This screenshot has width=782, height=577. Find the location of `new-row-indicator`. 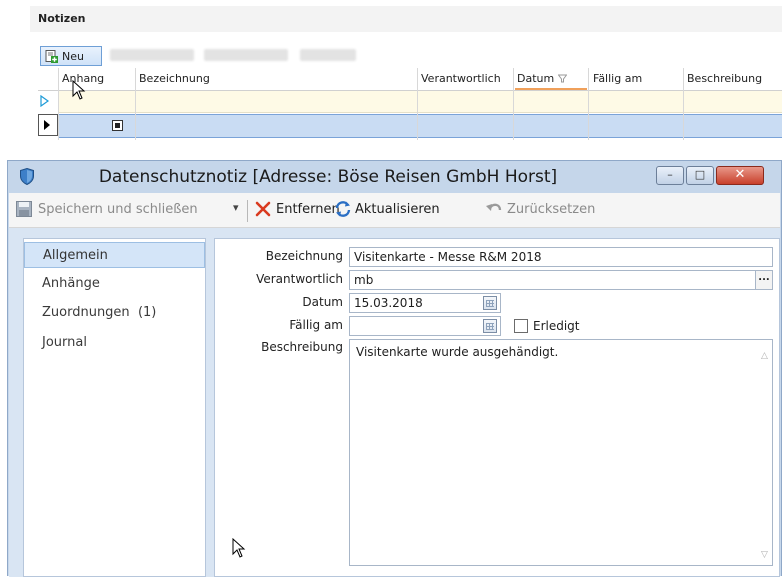

new-row-indicator is located at coordinates (48, 101).